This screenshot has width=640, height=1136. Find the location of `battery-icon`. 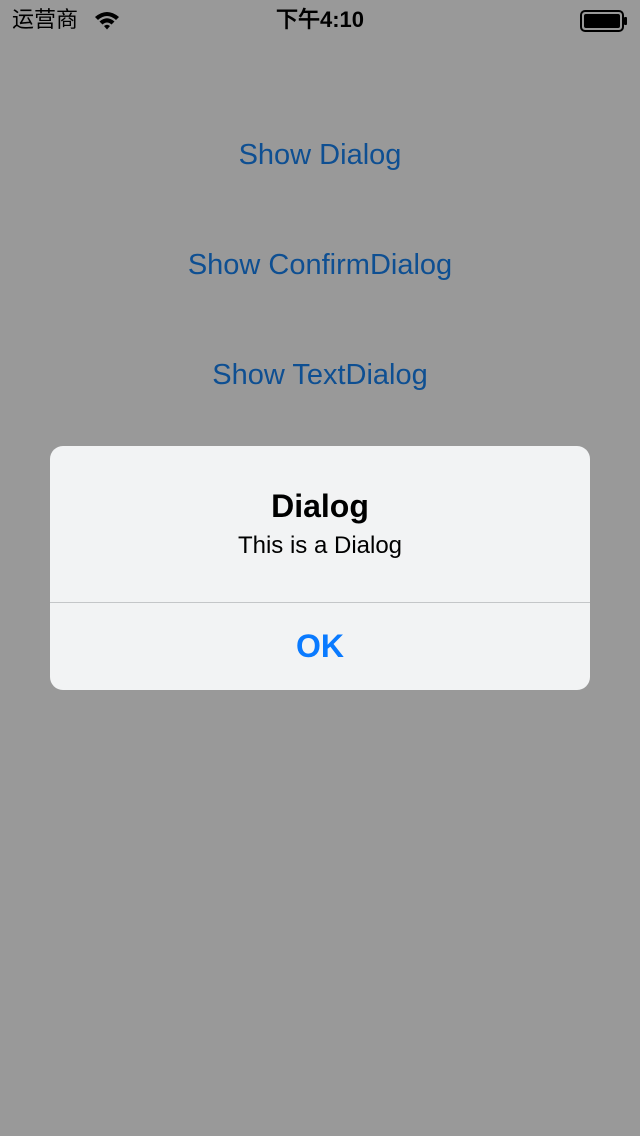

battery-icon is located at coordinates (603, 21).